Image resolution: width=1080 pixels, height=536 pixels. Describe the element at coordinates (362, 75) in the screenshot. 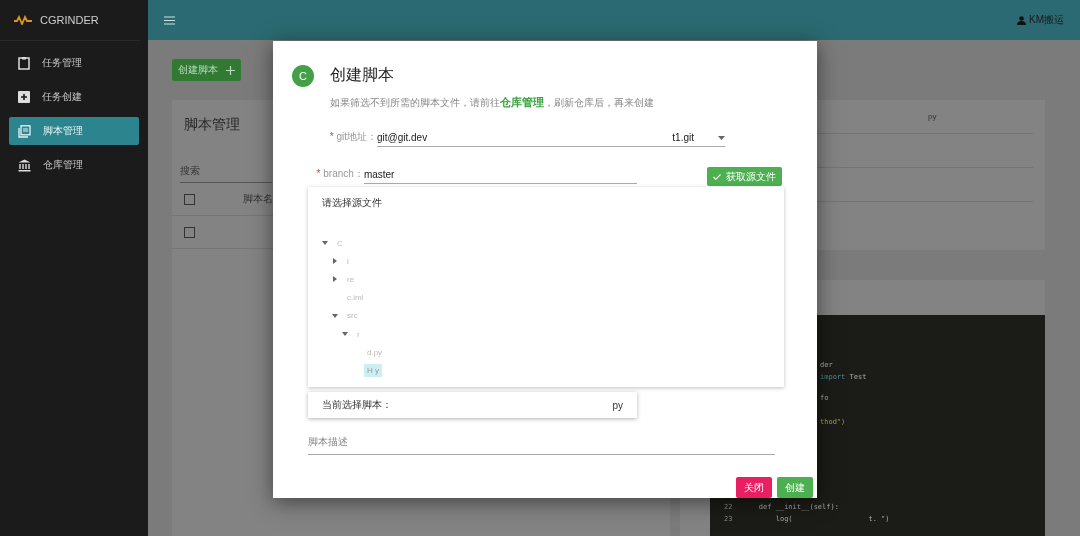

I see `dialog-title: 创建脚本` at that location.